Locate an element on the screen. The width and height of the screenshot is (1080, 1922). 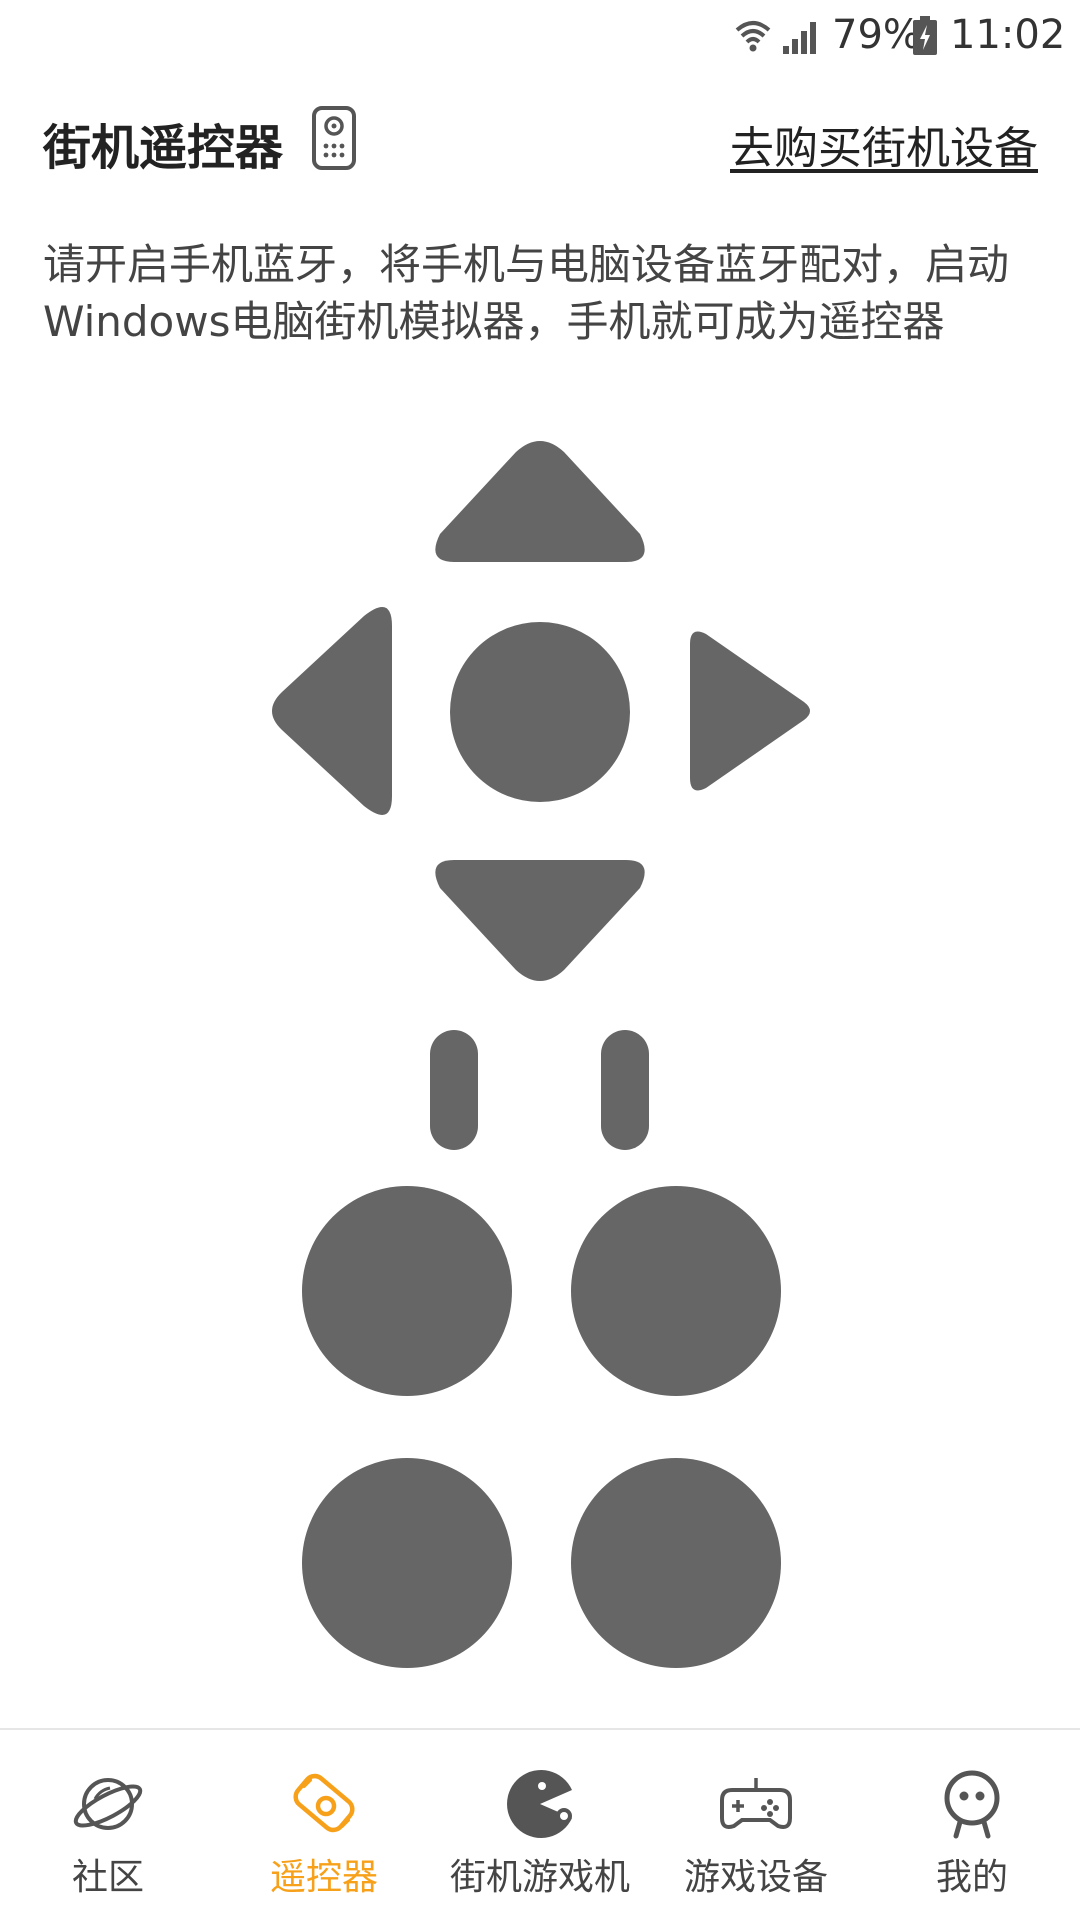
dpad-left-button is located at coordinates (330, 711).